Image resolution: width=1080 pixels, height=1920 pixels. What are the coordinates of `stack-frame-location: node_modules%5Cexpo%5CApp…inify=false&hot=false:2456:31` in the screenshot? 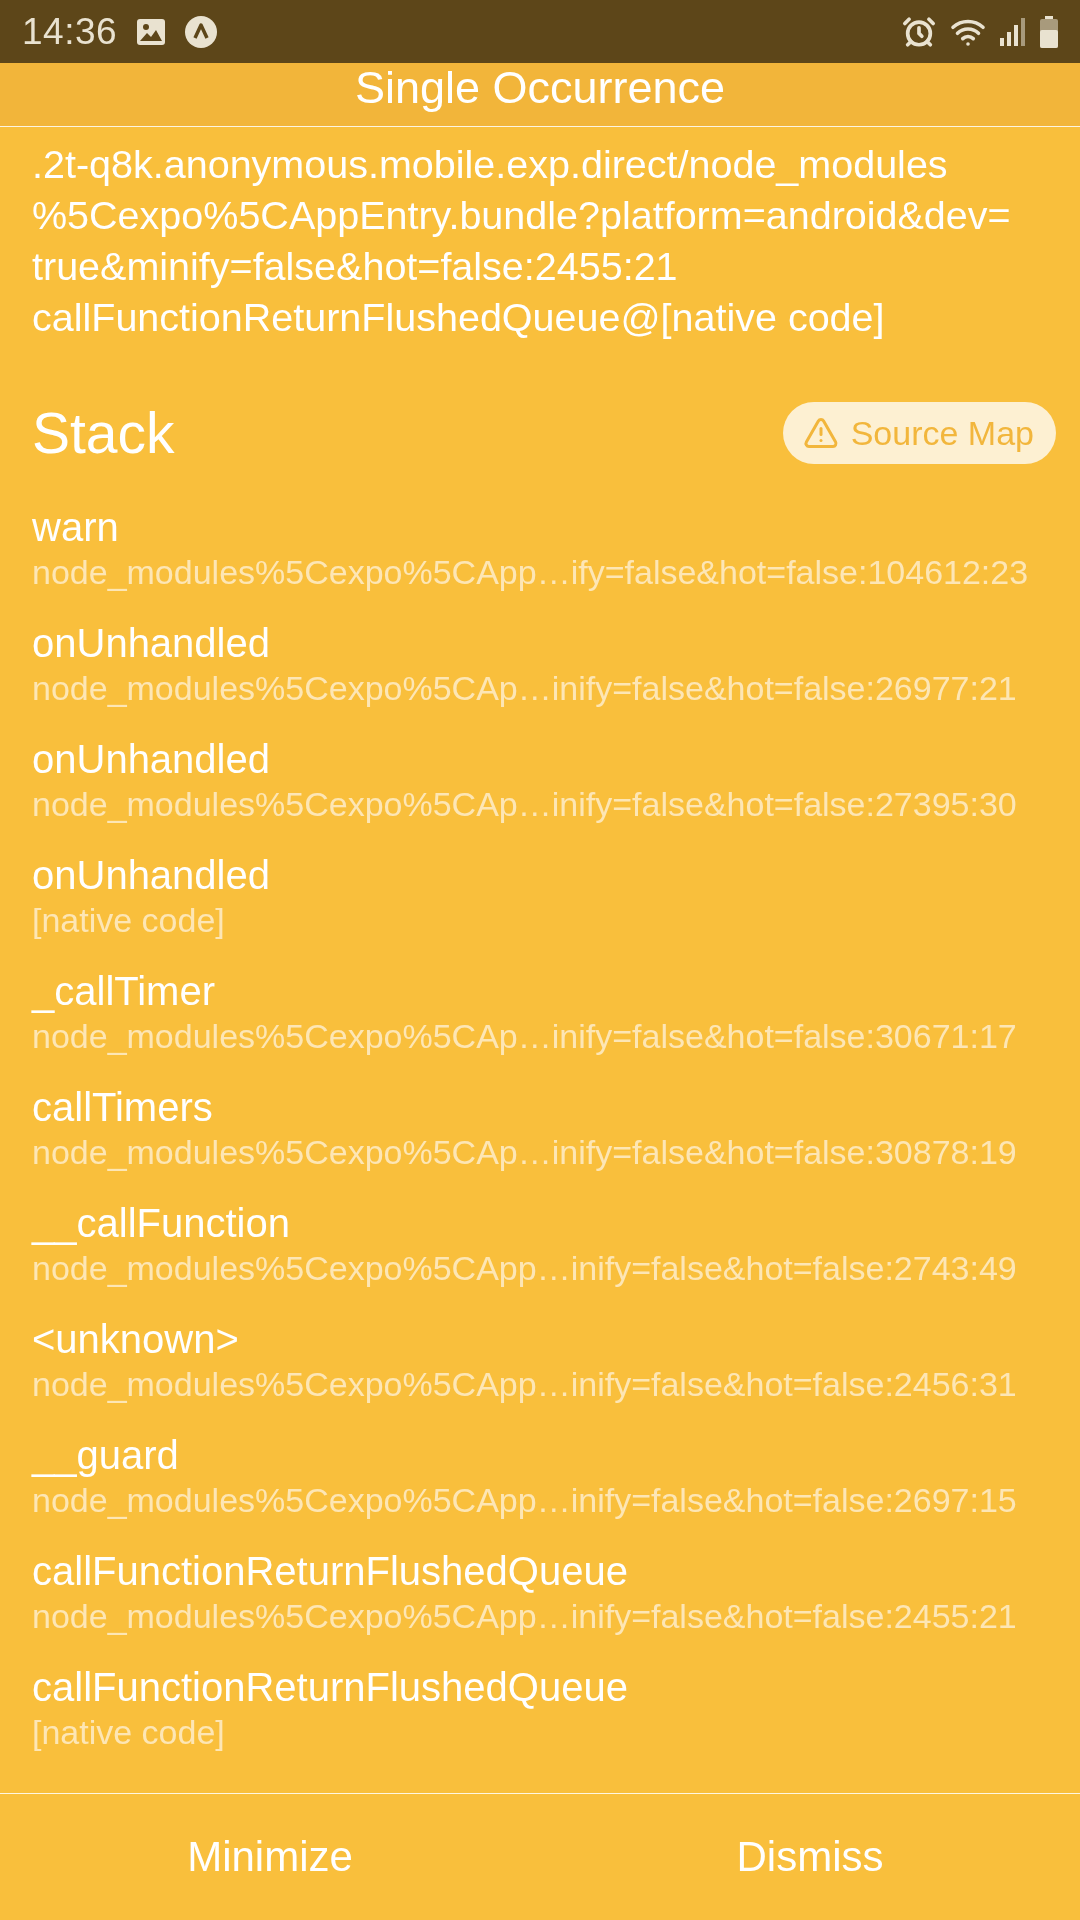 It's located at (524, 1384).